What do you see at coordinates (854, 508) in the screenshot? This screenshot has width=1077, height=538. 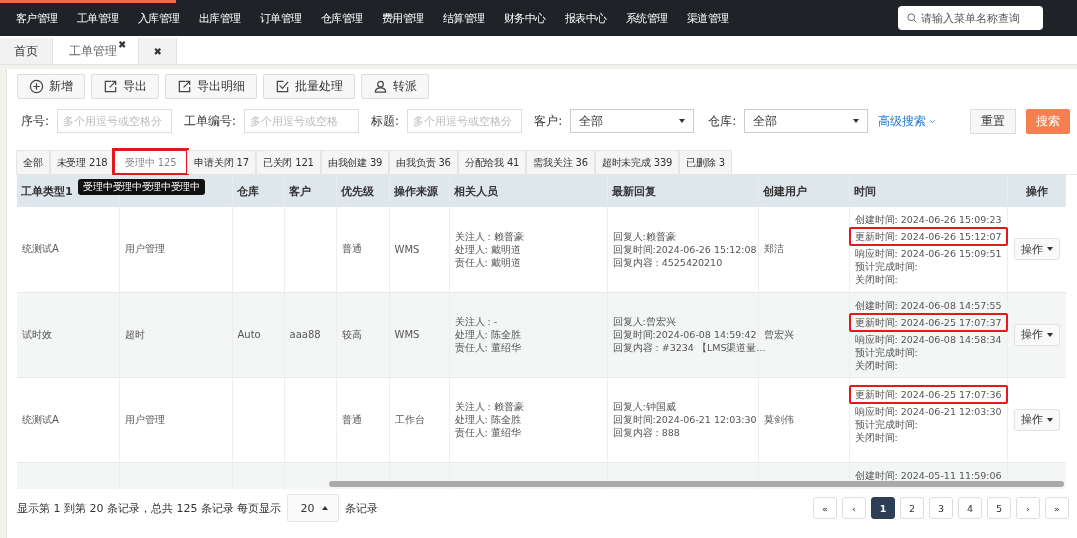 I see `page-button: ‹` at bounding box center [854, 508].